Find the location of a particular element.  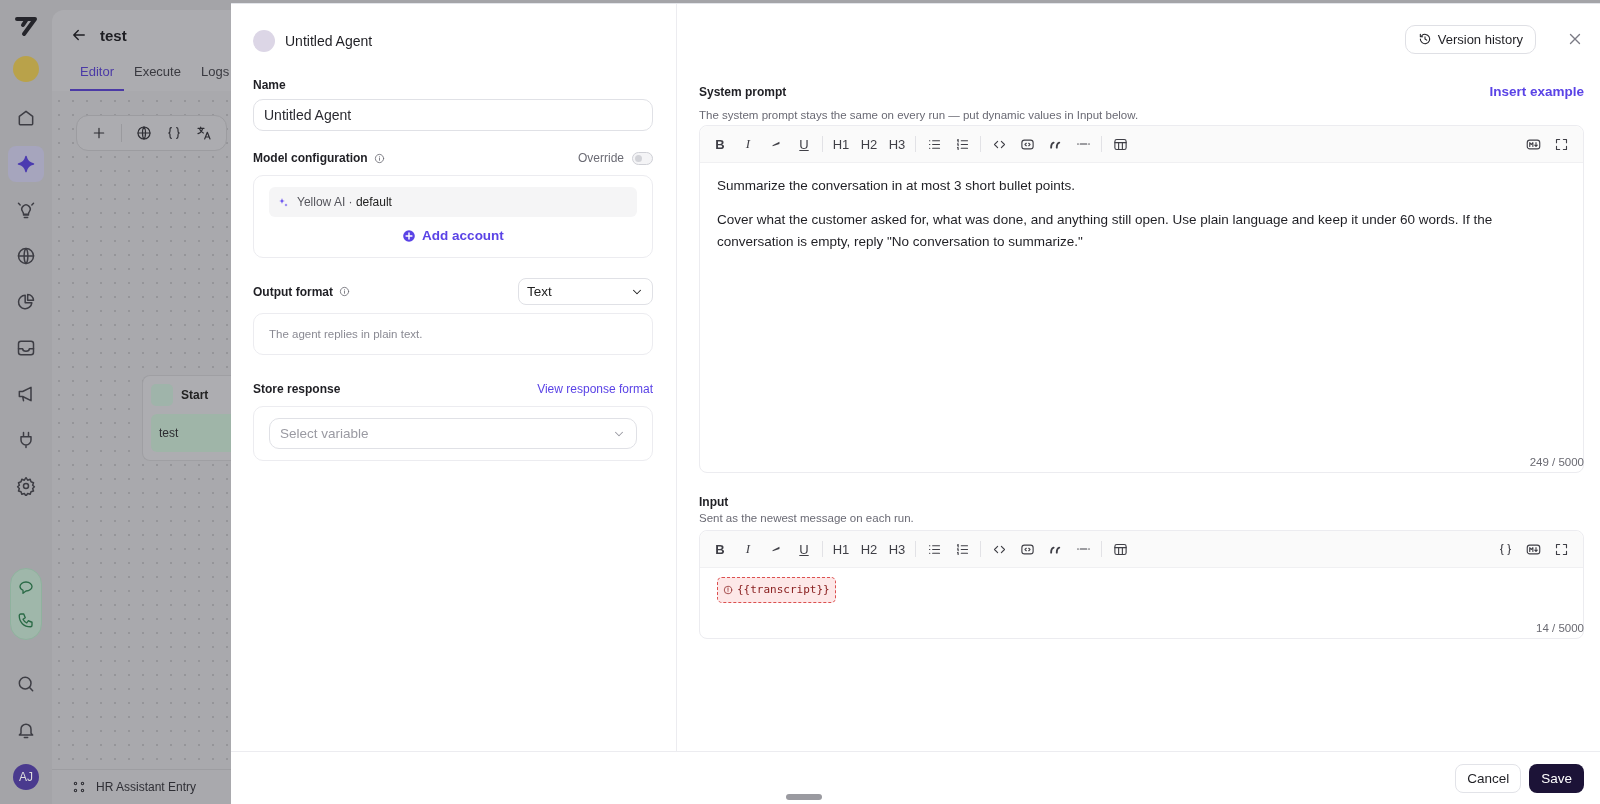

history-icon is located at coordinates (1424, 39).